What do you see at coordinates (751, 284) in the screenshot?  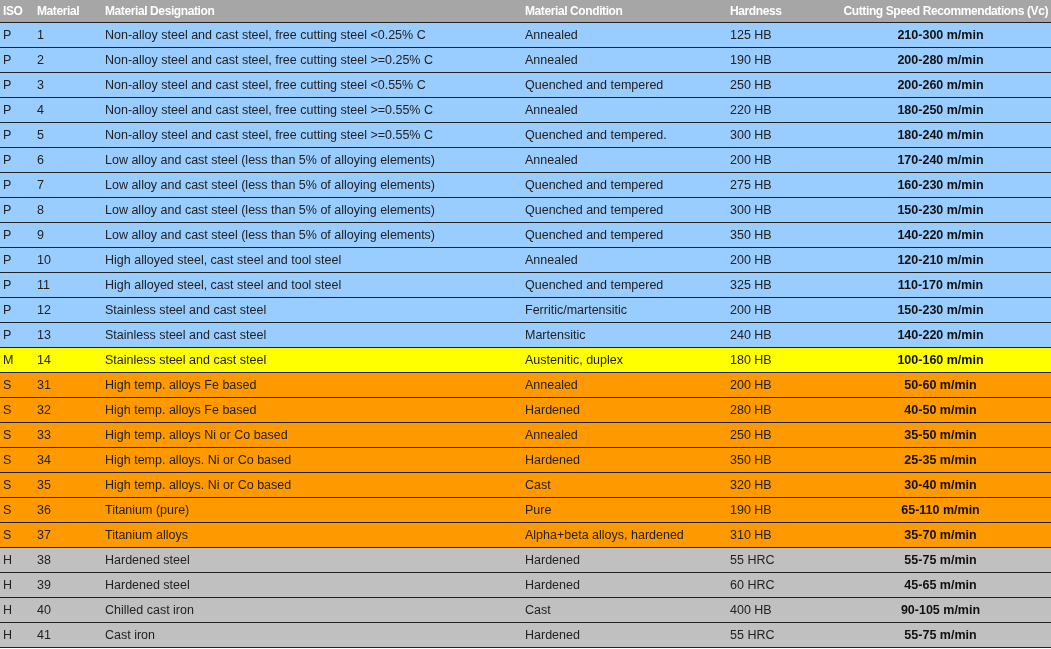 I see `hardness-cell: 325 HB` at bounding box center [751, 284].